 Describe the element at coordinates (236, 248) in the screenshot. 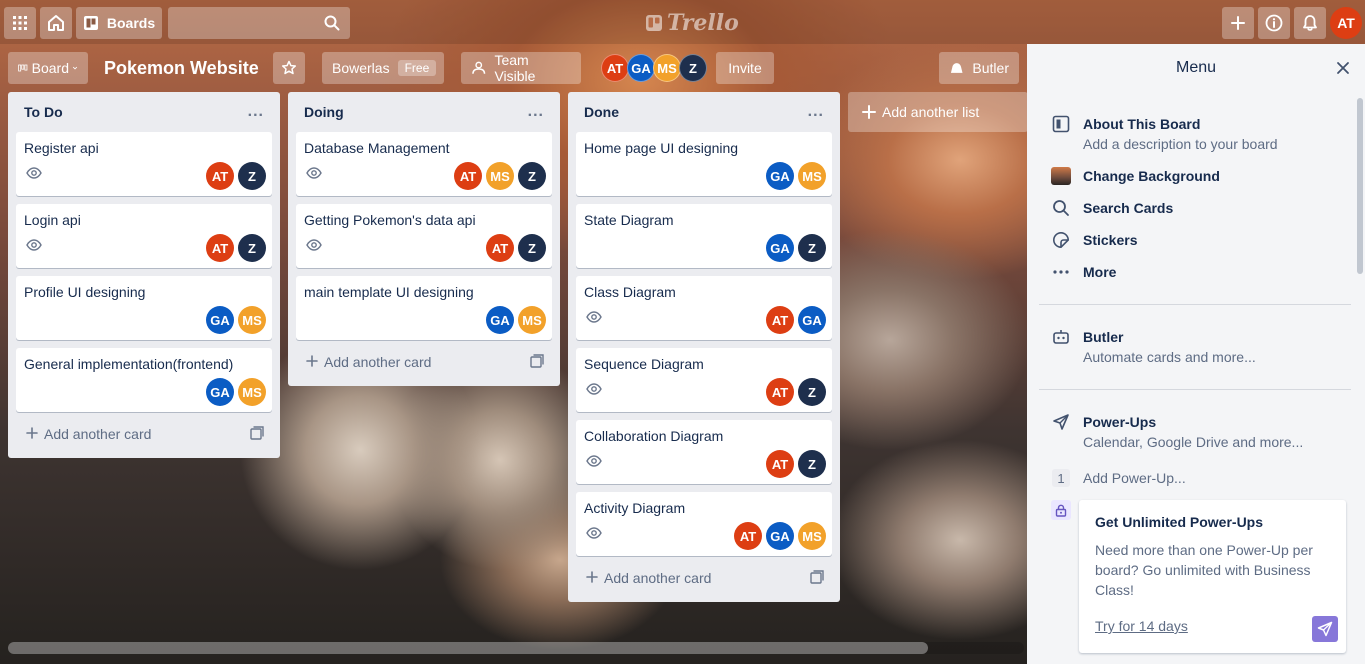

I see `card-members: AT Z` at that location.